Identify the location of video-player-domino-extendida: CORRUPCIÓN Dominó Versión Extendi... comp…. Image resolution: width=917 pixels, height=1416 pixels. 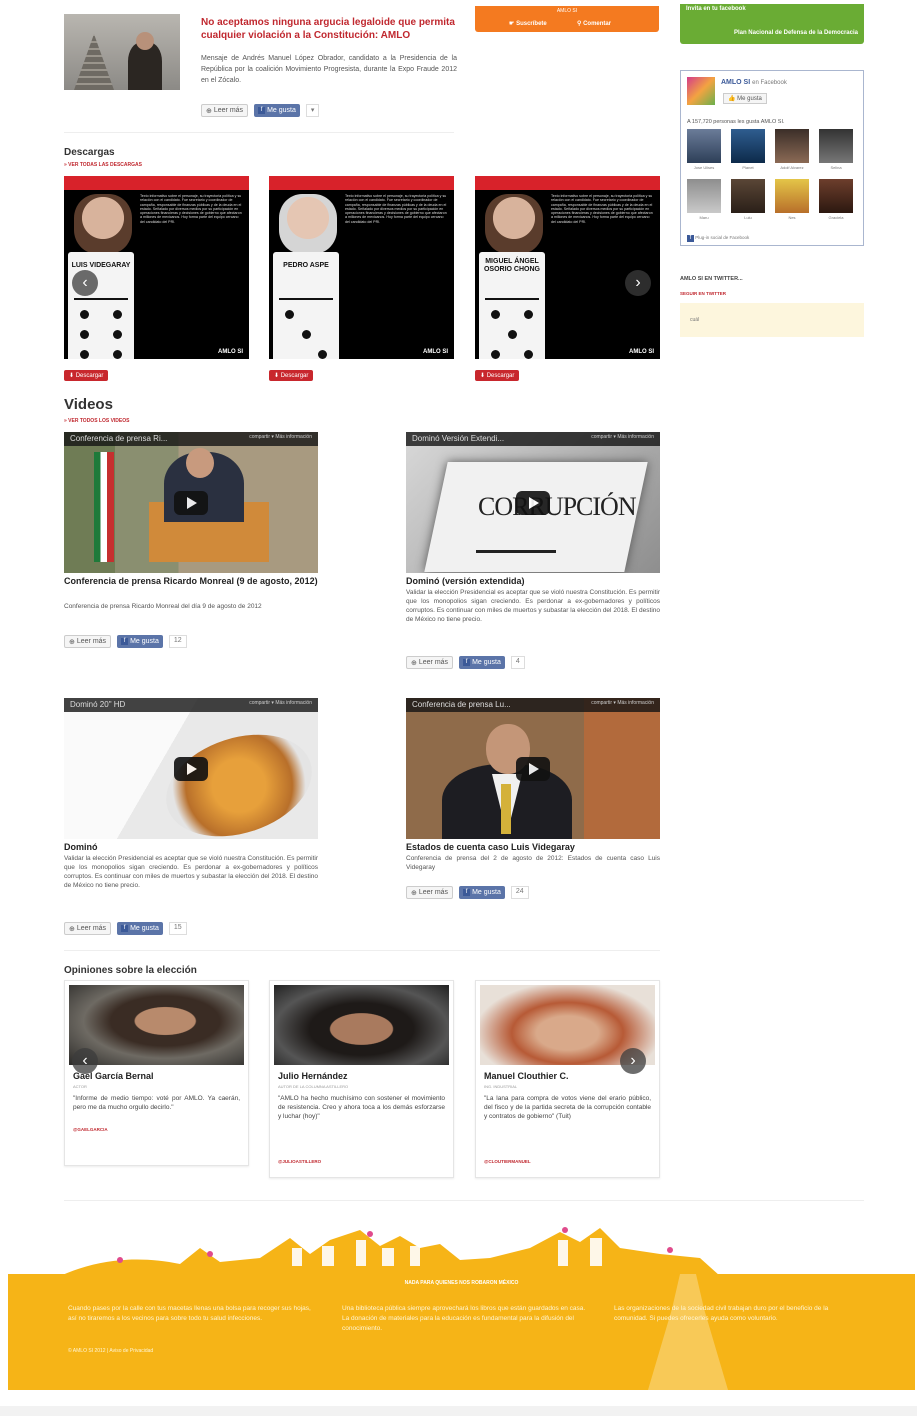
(533, 502).